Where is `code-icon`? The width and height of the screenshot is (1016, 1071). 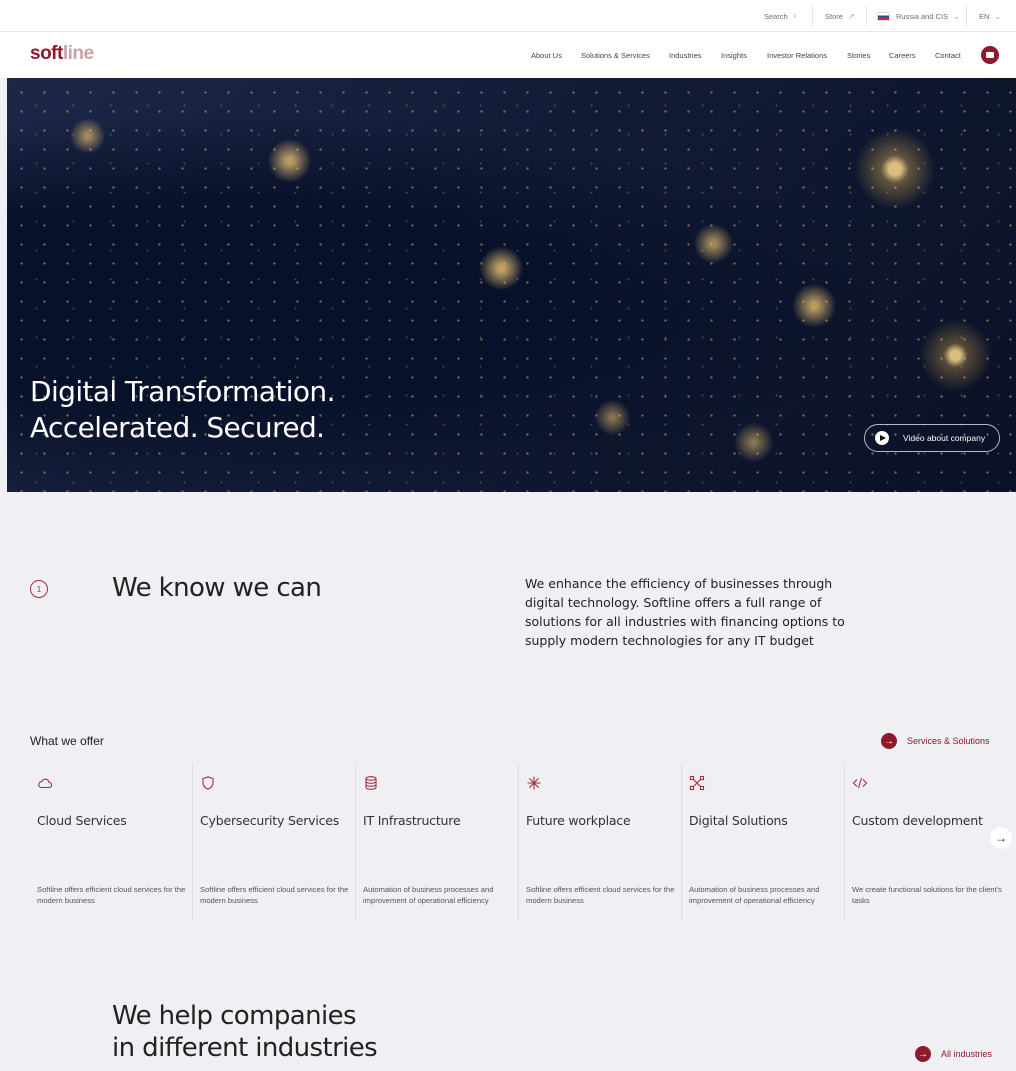
code-icon is located at coordinates (860, 783).